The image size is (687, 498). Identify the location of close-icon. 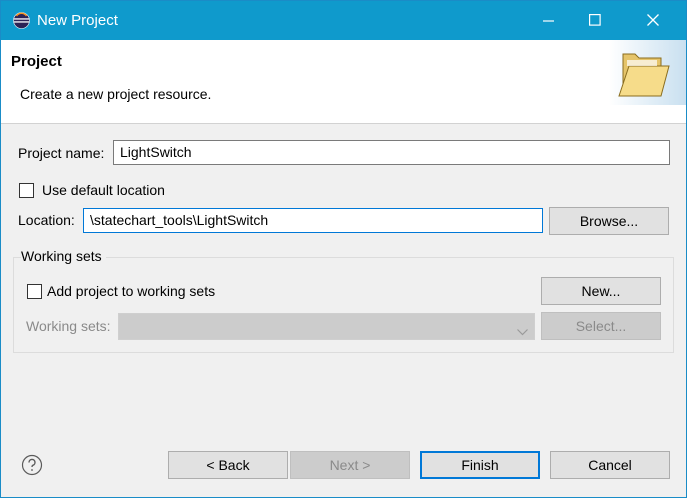
(654, 20).